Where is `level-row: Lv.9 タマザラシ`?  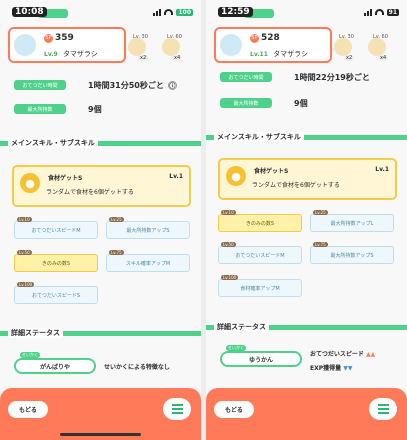 level-row: Lv.9 タマザラシ is located at coordinates (71, 54).